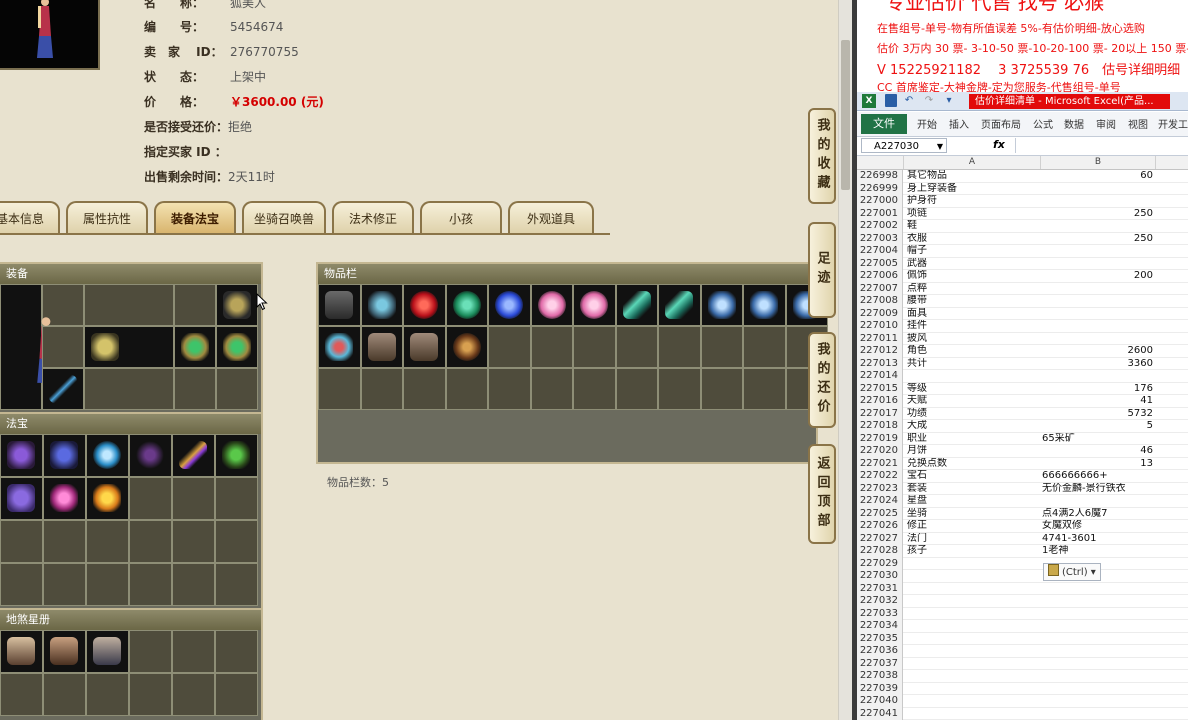  Describe the element at coordinates (973, 464) in the screenshot. I see `cell-a: 兑换点数` at that location.